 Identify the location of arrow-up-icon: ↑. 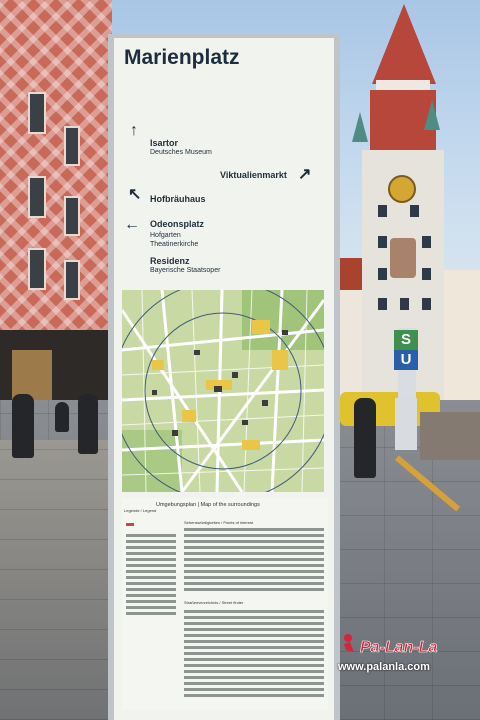
(134, 130).